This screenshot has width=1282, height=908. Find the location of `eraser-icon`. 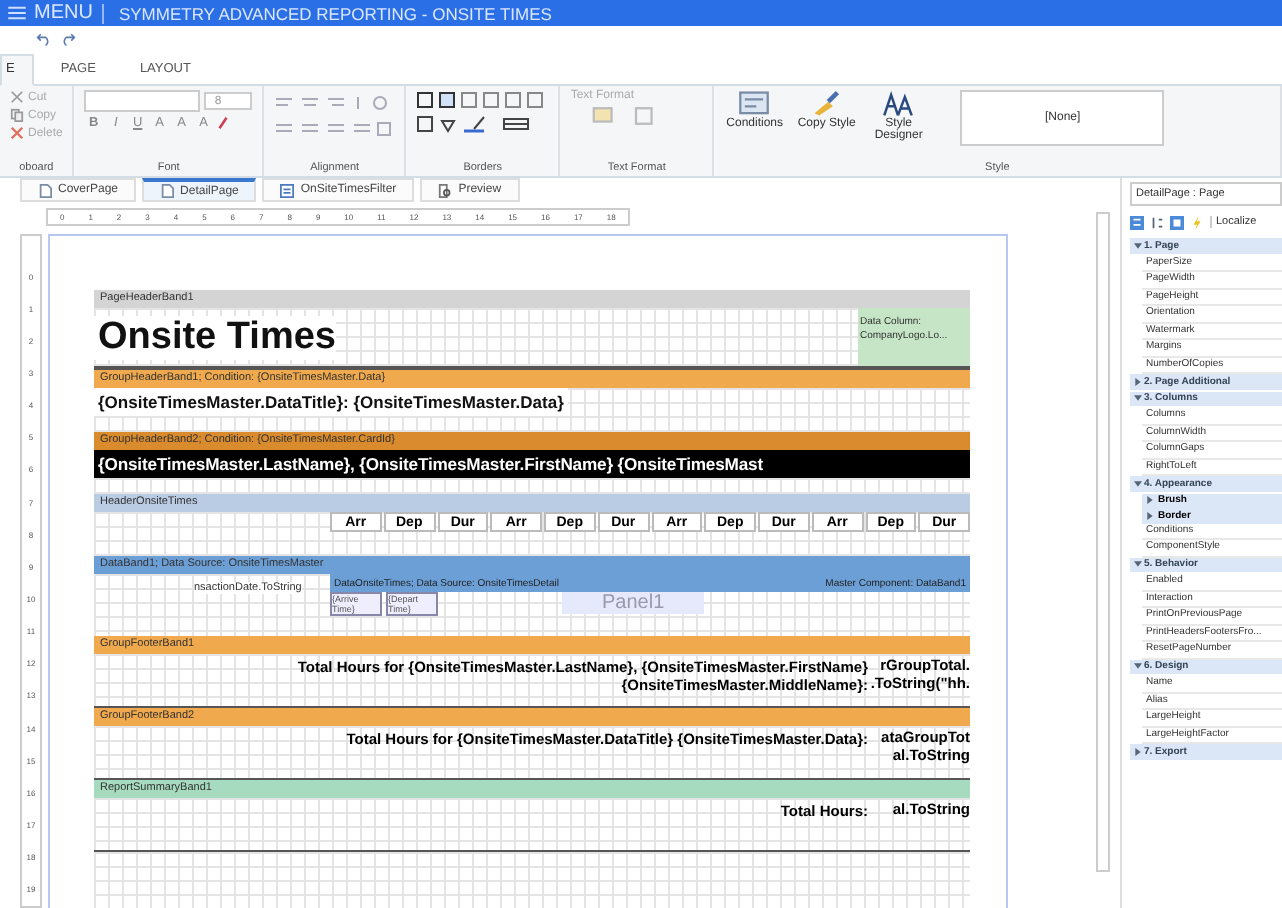

eraser-icon is located at coordinates (223, 123).